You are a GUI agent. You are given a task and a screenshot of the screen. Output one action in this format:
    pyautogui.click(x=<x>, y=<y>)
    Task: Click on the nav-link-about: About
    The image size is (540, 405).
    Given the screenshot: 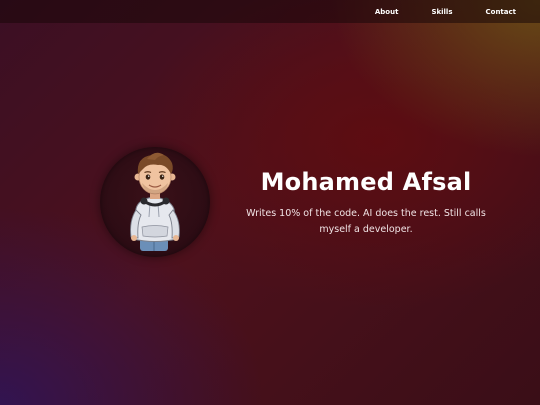 What is the action you would take?
    pyautogui.click(x=387, y=12)
    